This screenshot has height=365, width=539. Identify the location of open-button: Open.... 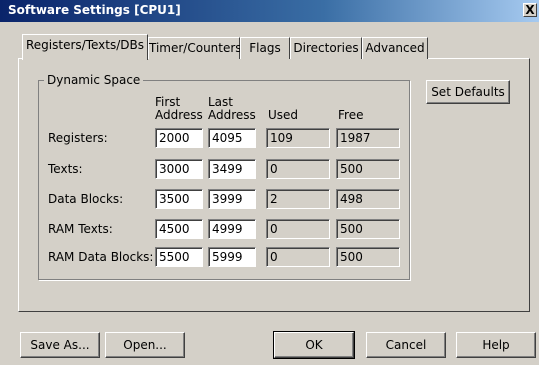
(145, 345).